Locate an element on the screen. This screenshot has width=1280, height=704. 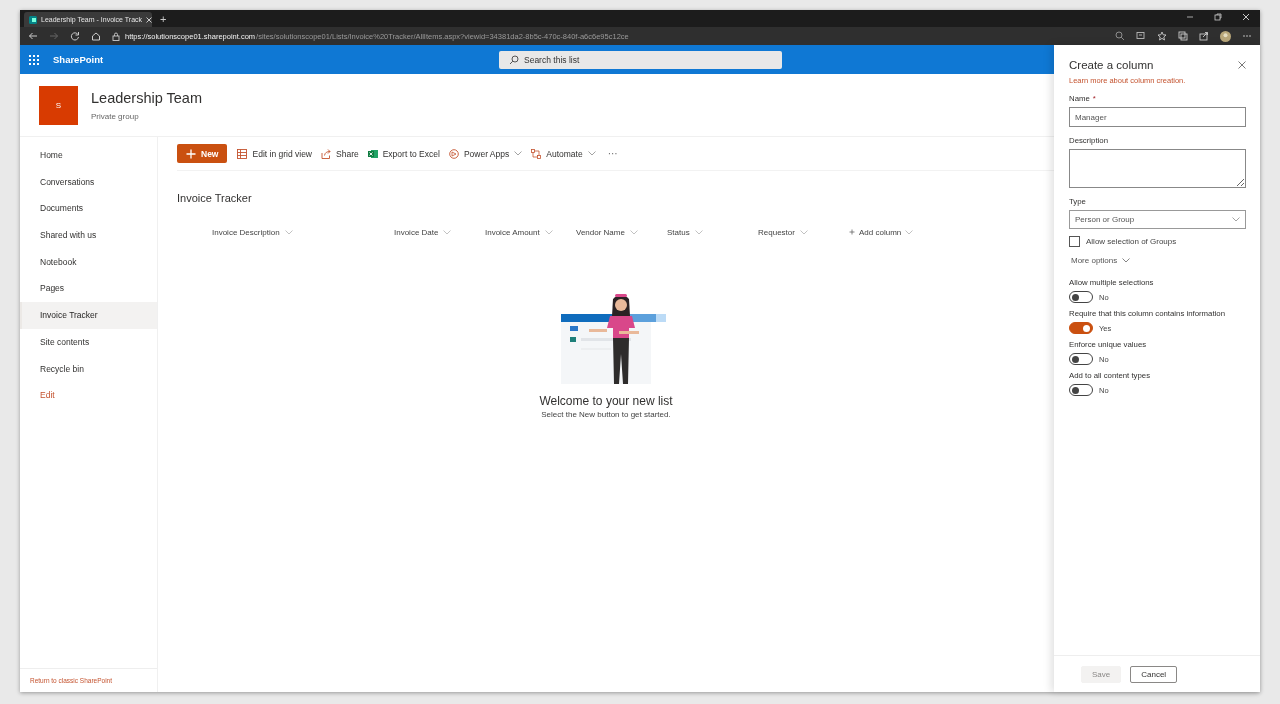
home-icon is located at coordinates (96, 36).